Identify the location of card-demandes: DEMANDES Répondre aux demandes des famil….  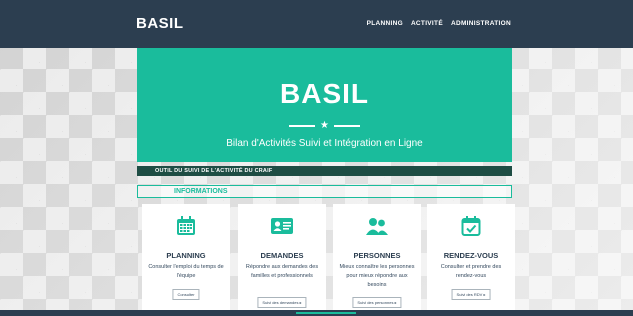
(282, 258).